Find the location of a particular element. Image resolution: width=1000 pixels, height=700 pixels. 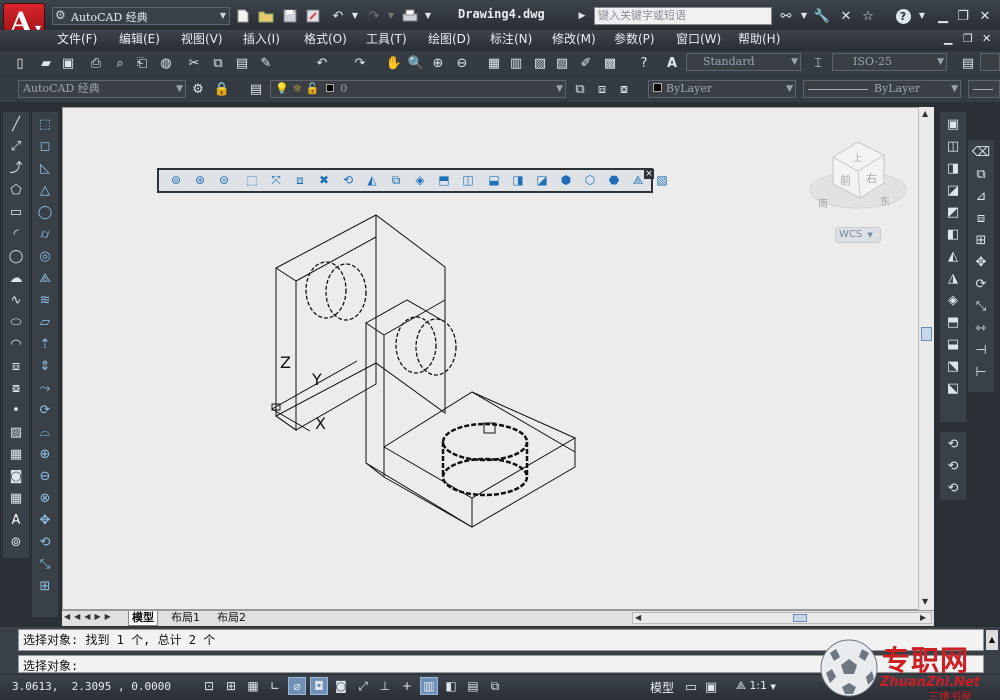

dim-style-icon: ⌶ is located at coordinates (818, 63).